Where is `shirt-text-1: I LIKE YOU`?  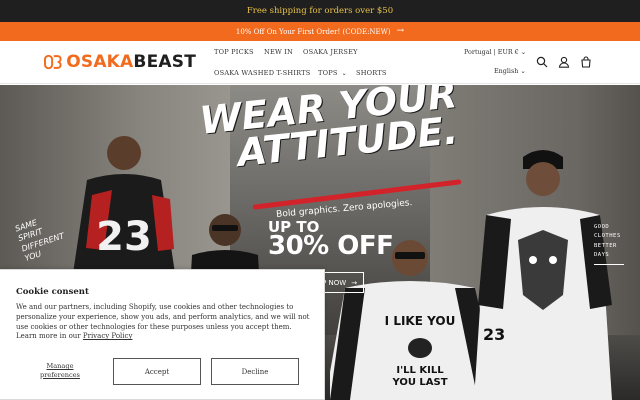
shirt-text-1: I LIKE YOU is located at coordinates (420, 321).